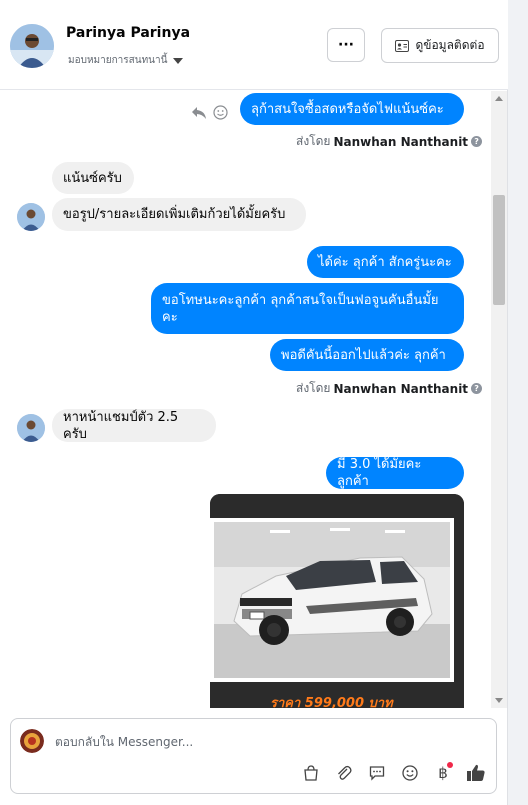 The image size is (528, 805). Describe the element at coordinates (410, 773) in the screenshot. I see `emoji-icon` at that location.